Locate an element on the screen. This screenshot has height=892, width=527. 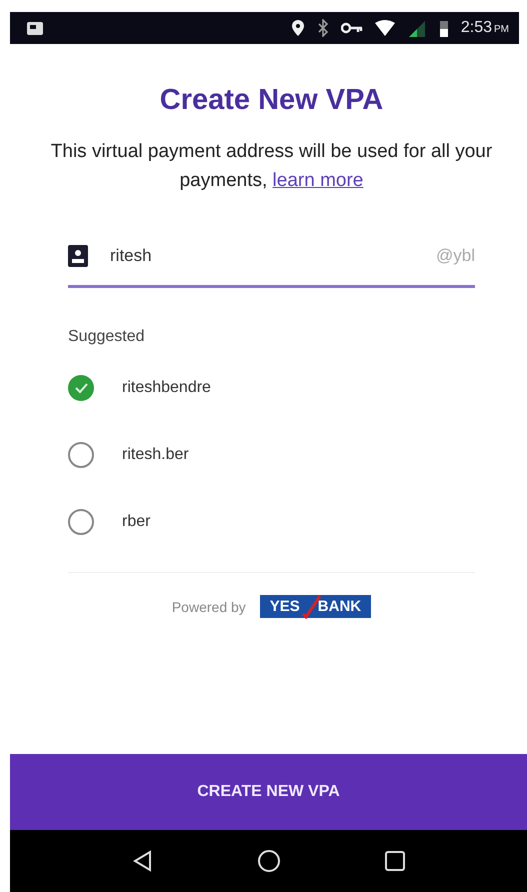
create-vpa-button: CREATE NEW VPA is located at coordinates (268, 792).